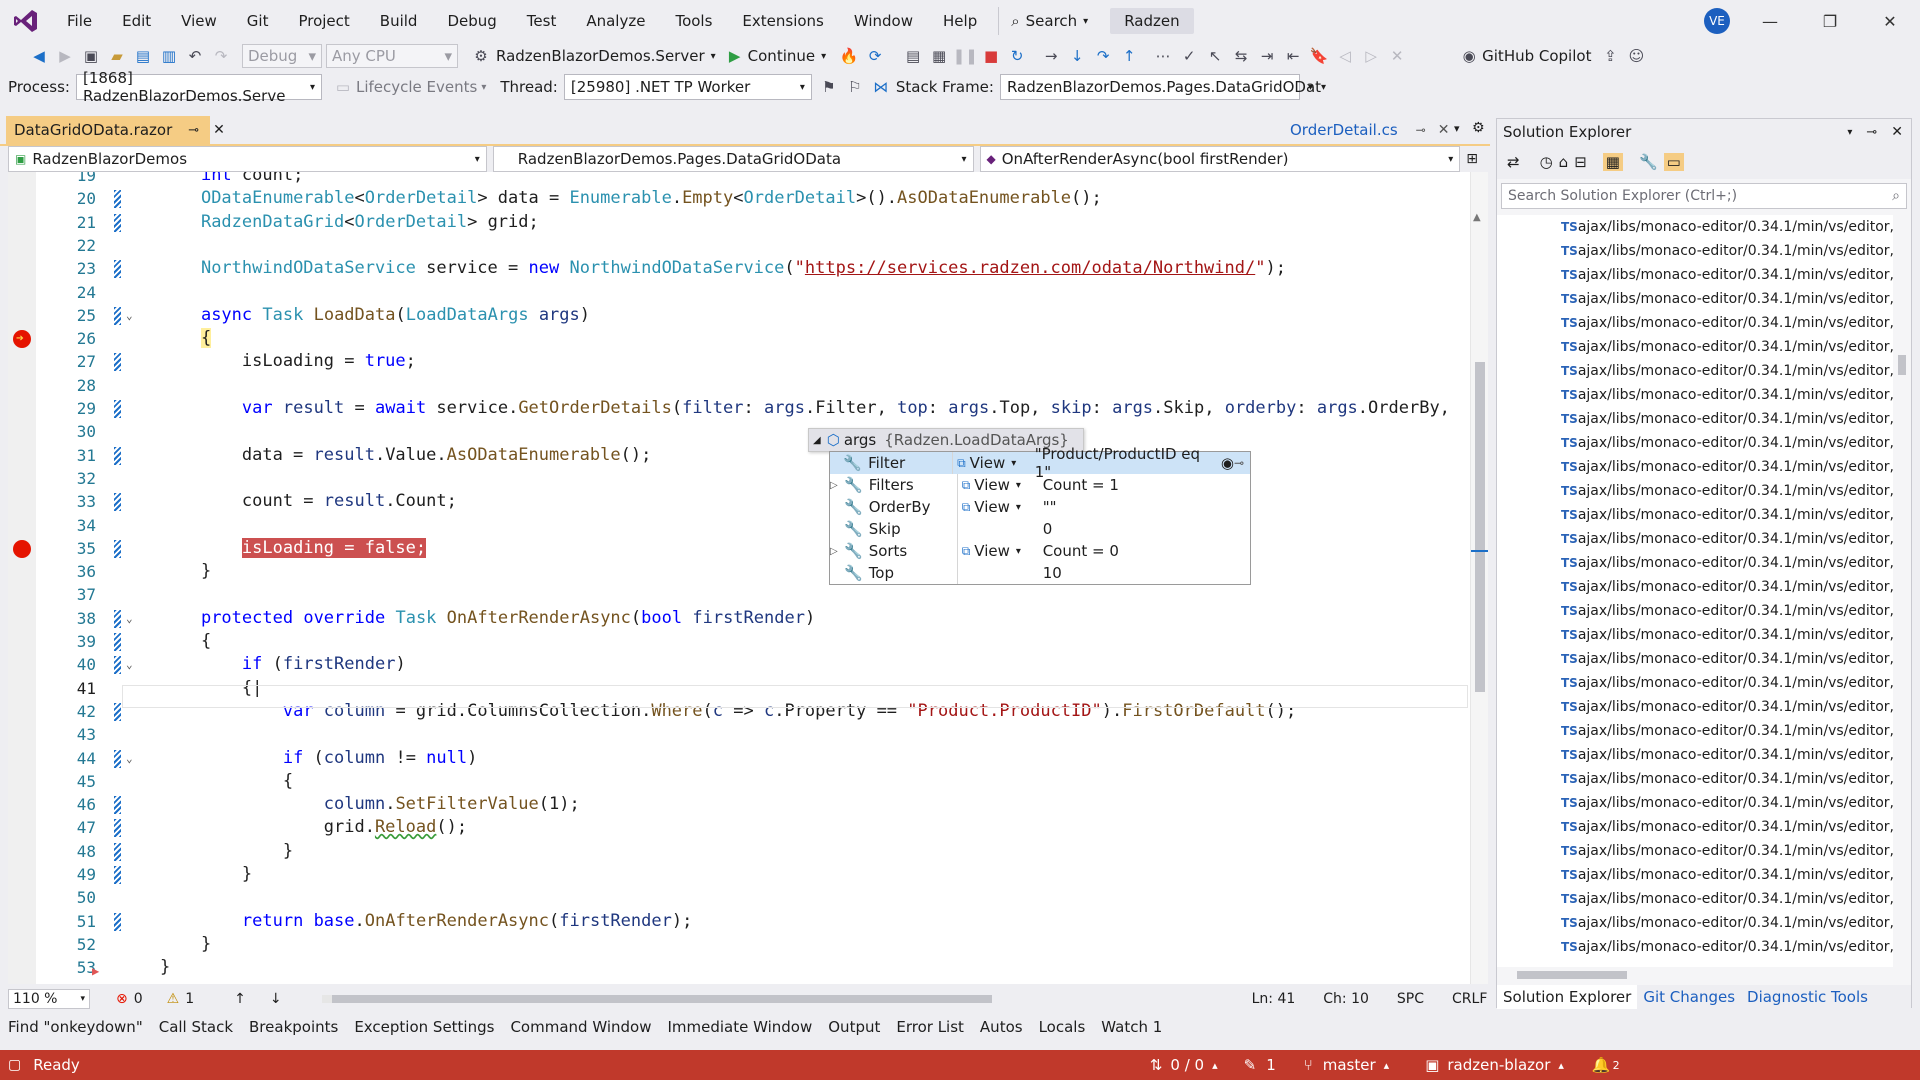  Describe the element at coordinates (1564, 162) in the screenshot. I see `home-icon: ⌂` at that location.